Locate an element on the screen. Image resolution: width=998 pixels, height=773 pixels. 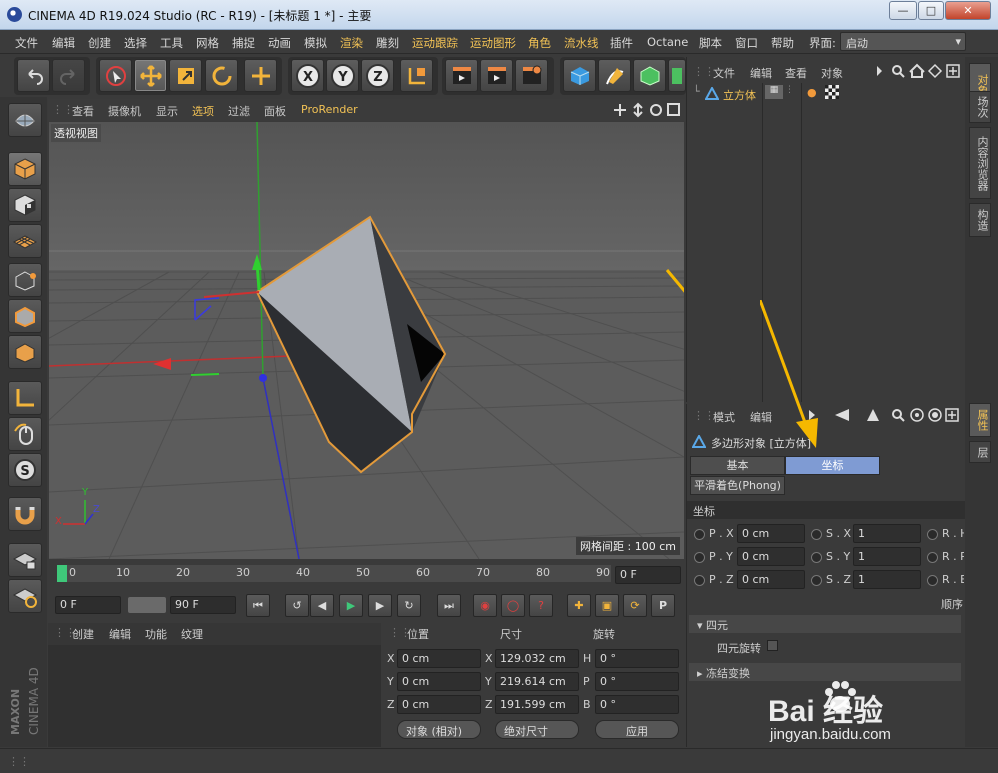
menu-plugins: 插件 is located at coordinates (621, 43).